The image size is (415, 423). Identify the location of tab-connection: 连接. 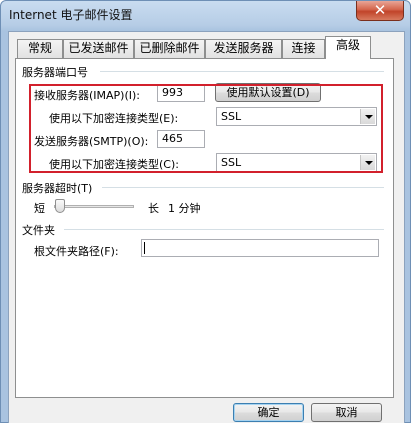
(303, 48).